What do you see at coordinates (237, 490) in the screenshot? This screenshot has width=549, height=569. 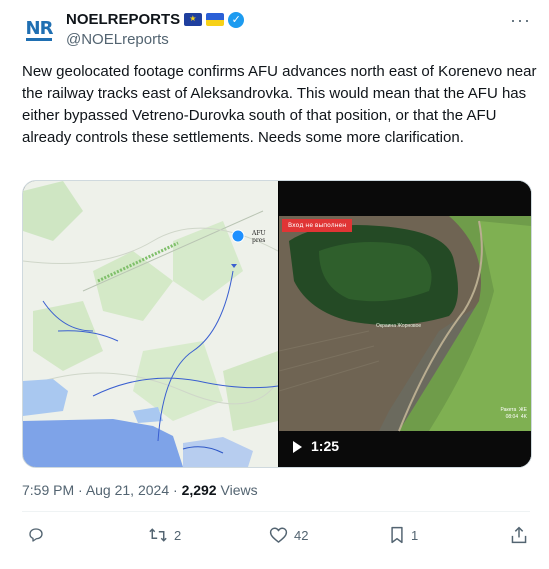 I see `views-label: Views` at bounding box center [237, 490].